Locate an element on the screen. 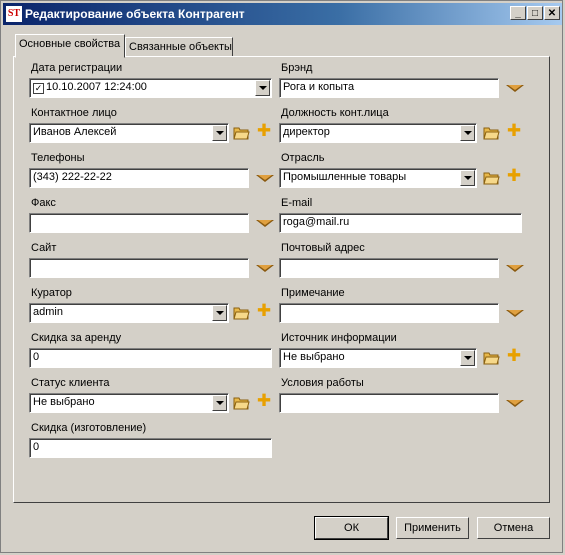  client-status-label: Статус клиента is located at coordinates (70, 383).